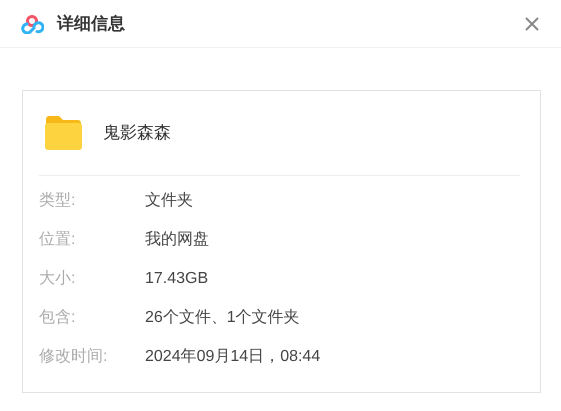  What do you see at coordinates (57, 200) in the screenshot?
I see `detail-label: 类型:` at bounding box center [57, 200].